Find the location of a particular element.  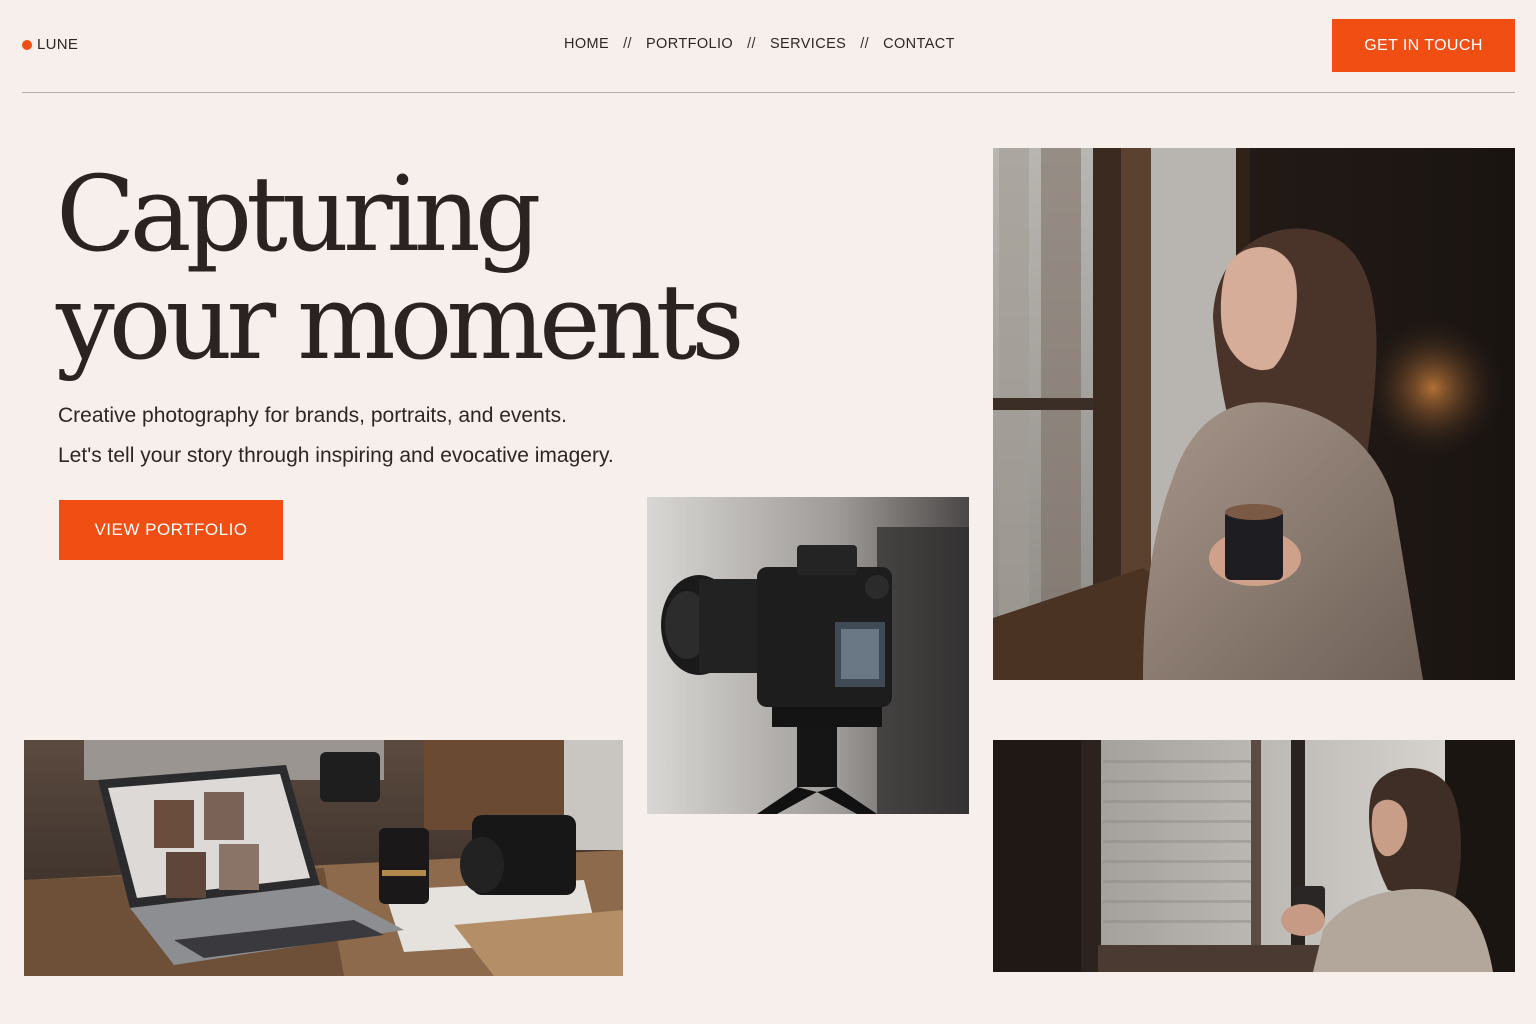

get-in-touch-button: GET IN TOUCH is located at coordinates (1423, 45).